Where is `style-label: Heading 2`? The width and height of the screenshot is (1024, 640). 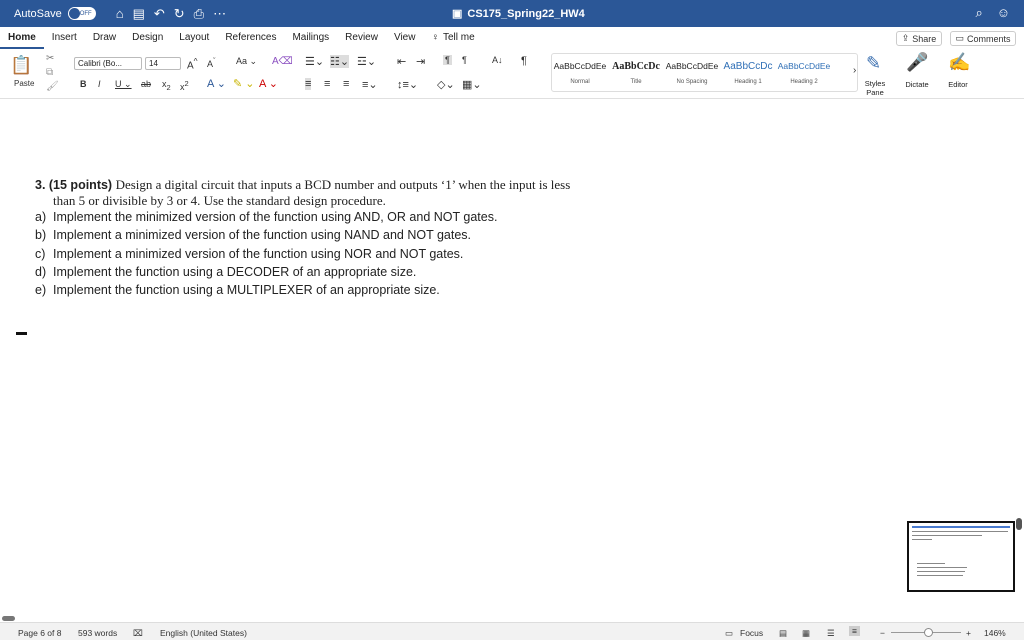 style-label: Heading 2 is located at coordinates (804, 82).